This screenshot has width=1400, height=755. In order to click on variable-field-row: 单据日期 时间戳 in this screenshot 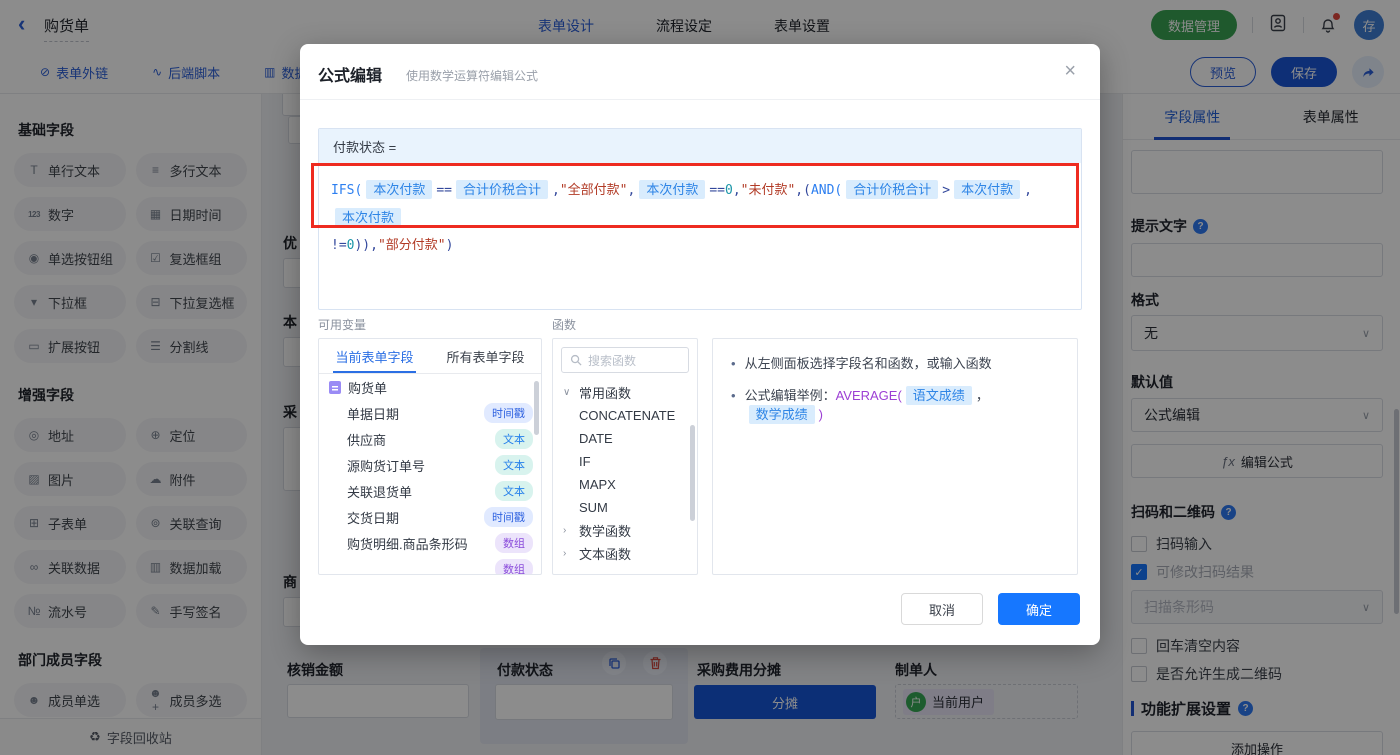, I will do `click(430, 413)`.